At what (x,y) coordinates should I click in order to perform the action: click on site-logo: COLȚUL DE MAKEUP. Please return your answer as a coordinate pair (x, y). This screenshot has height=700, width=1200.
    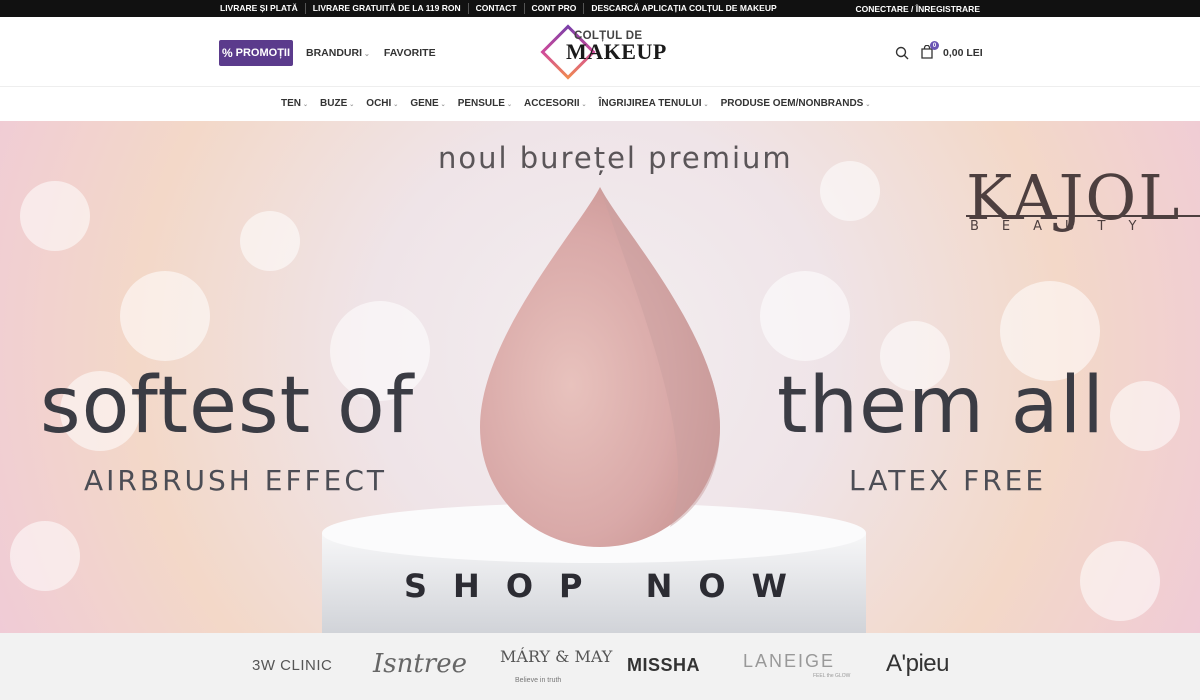
    Looking at the image, I should click on (602, 52).